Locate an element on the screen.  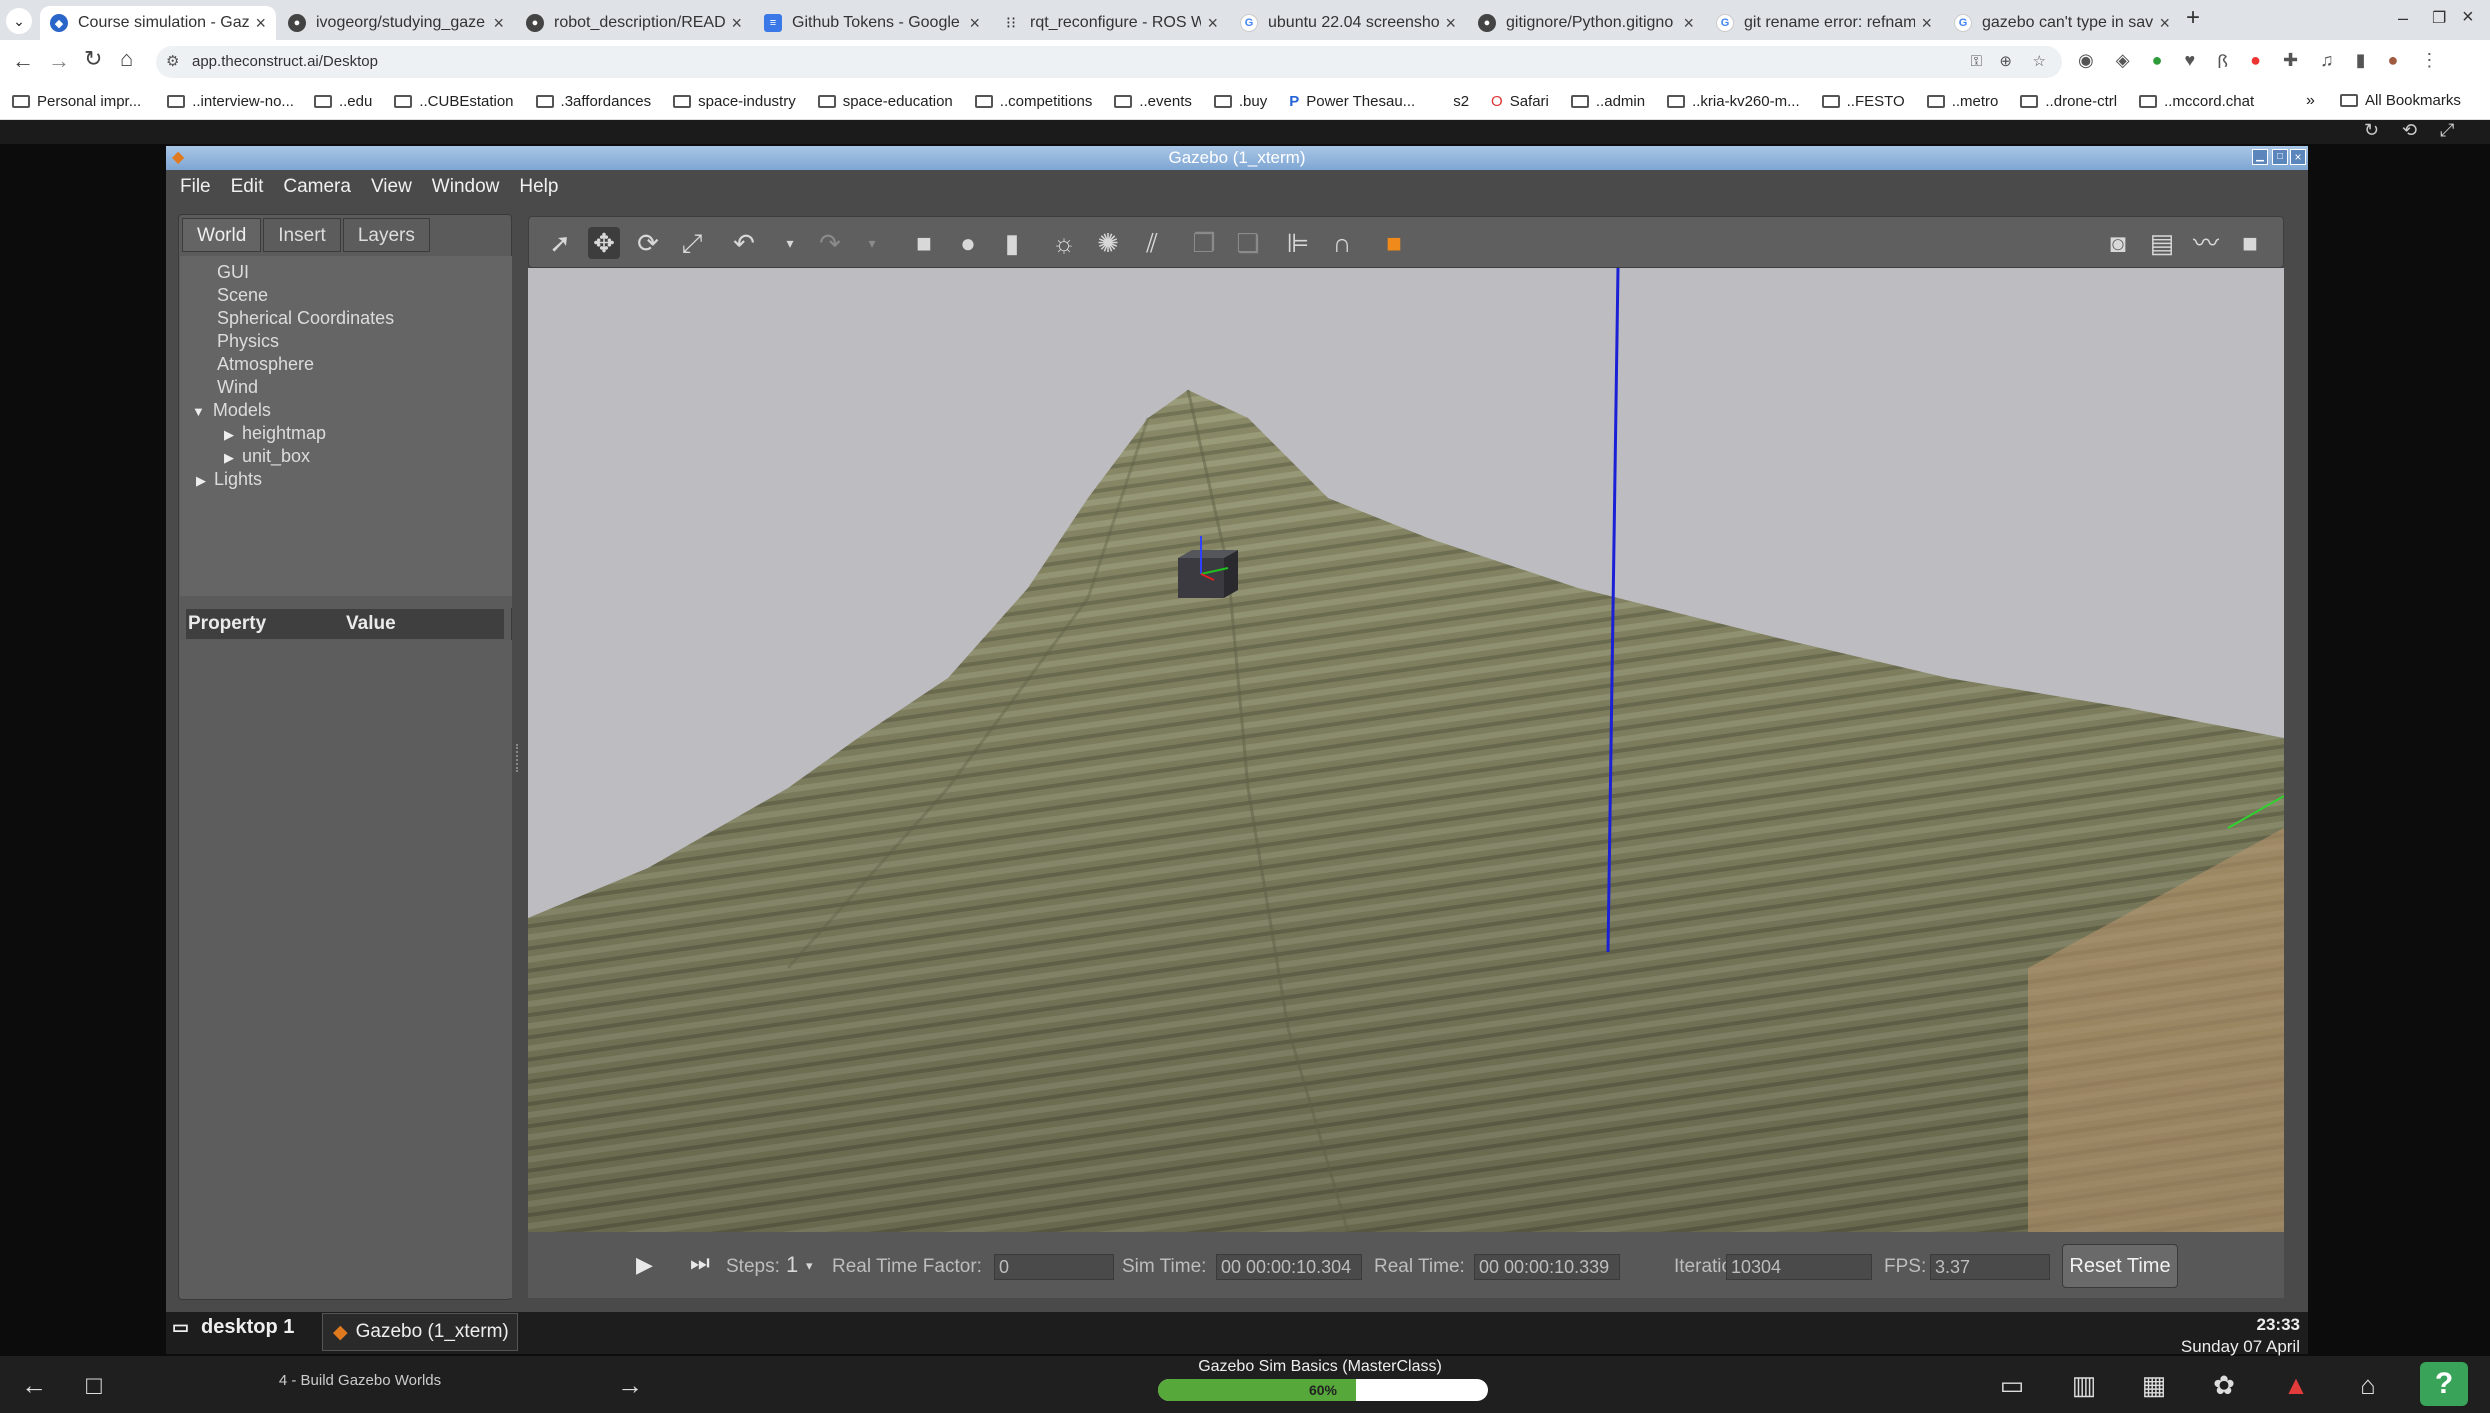
select-mode-icon: ➚ is located at coordinates (560, 243).